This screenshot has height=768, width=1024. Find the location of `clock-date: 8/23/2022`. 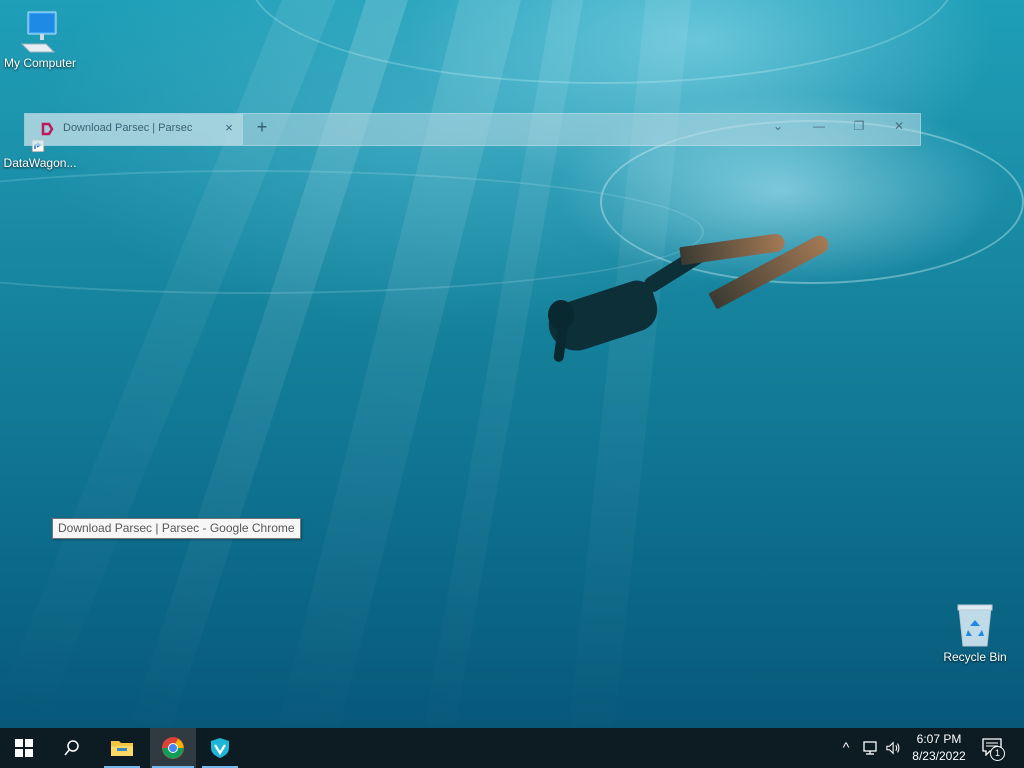

clock-date: 8/23/2022 is located at coordinates (939, 756).